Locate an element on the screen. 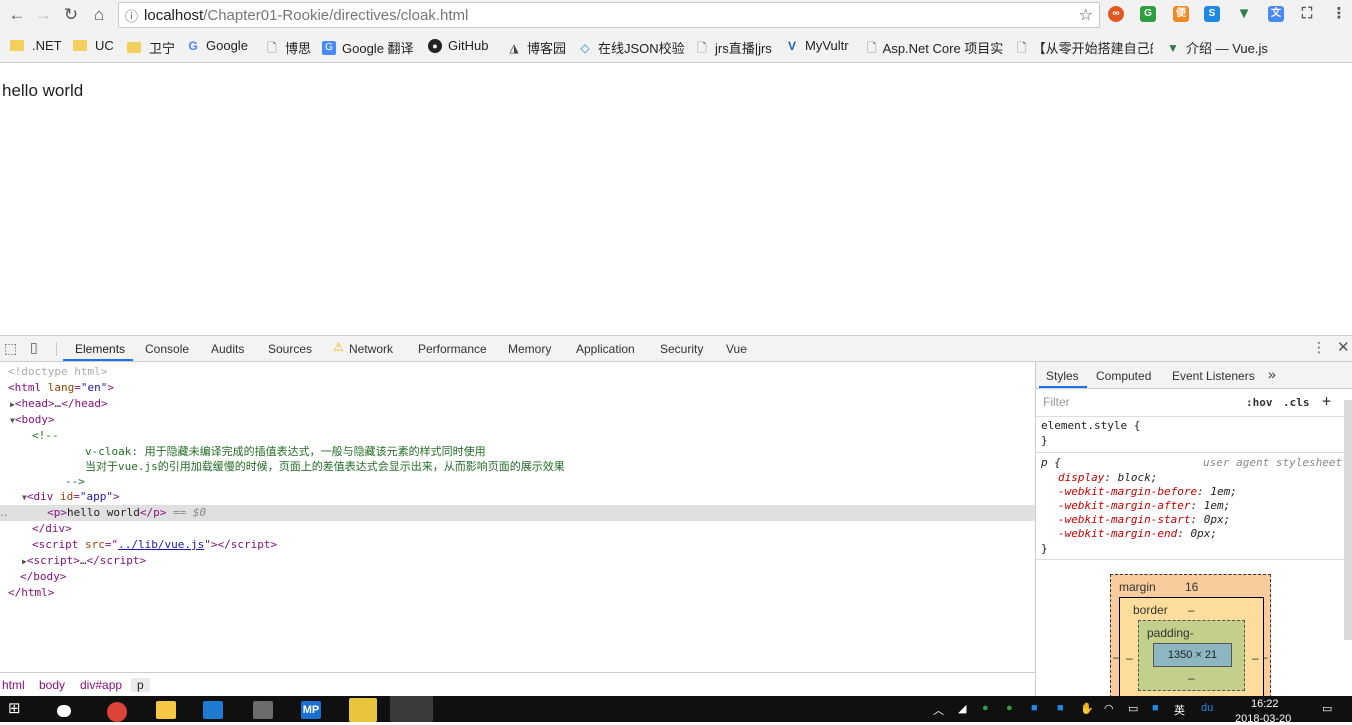 The width and height of the screenshot is (1352, 725). box-model-content: 1350 × 21 is located at coordinates (1192, 655).